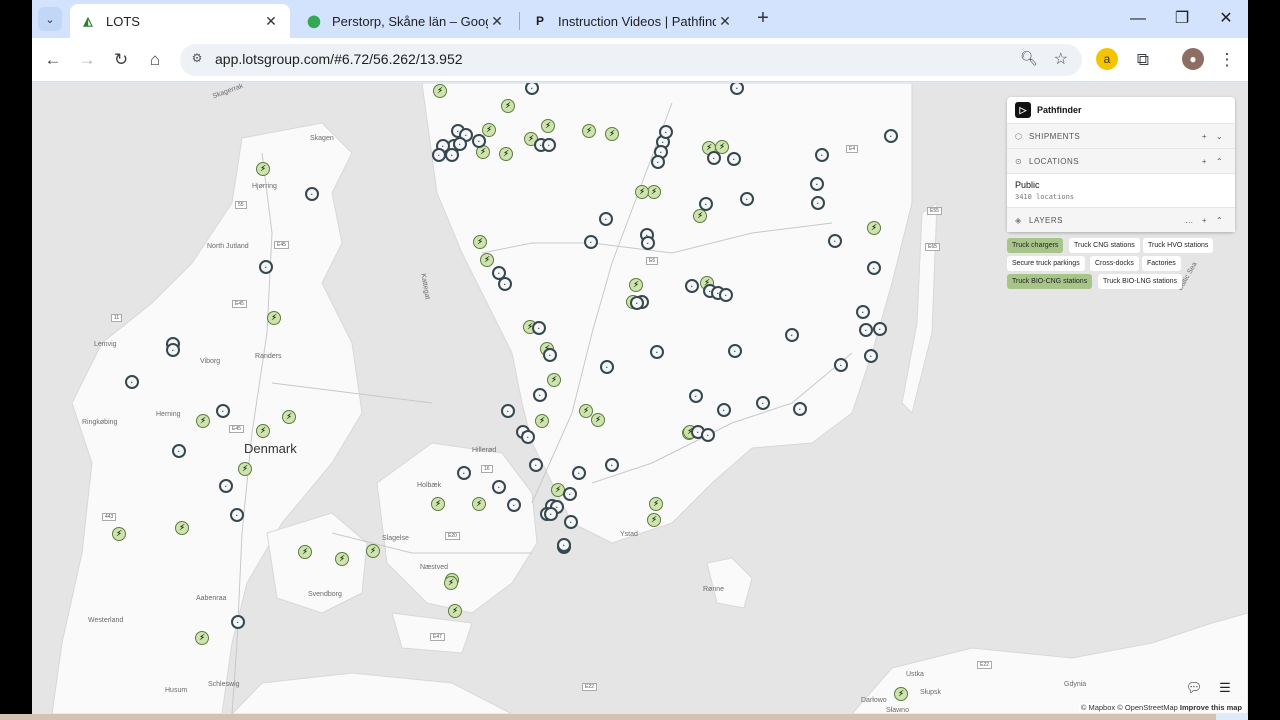 This screenshot has width=1280, height=720. I want to click on tab-lots: ◭ LOTS ✕, so click(180, 21).